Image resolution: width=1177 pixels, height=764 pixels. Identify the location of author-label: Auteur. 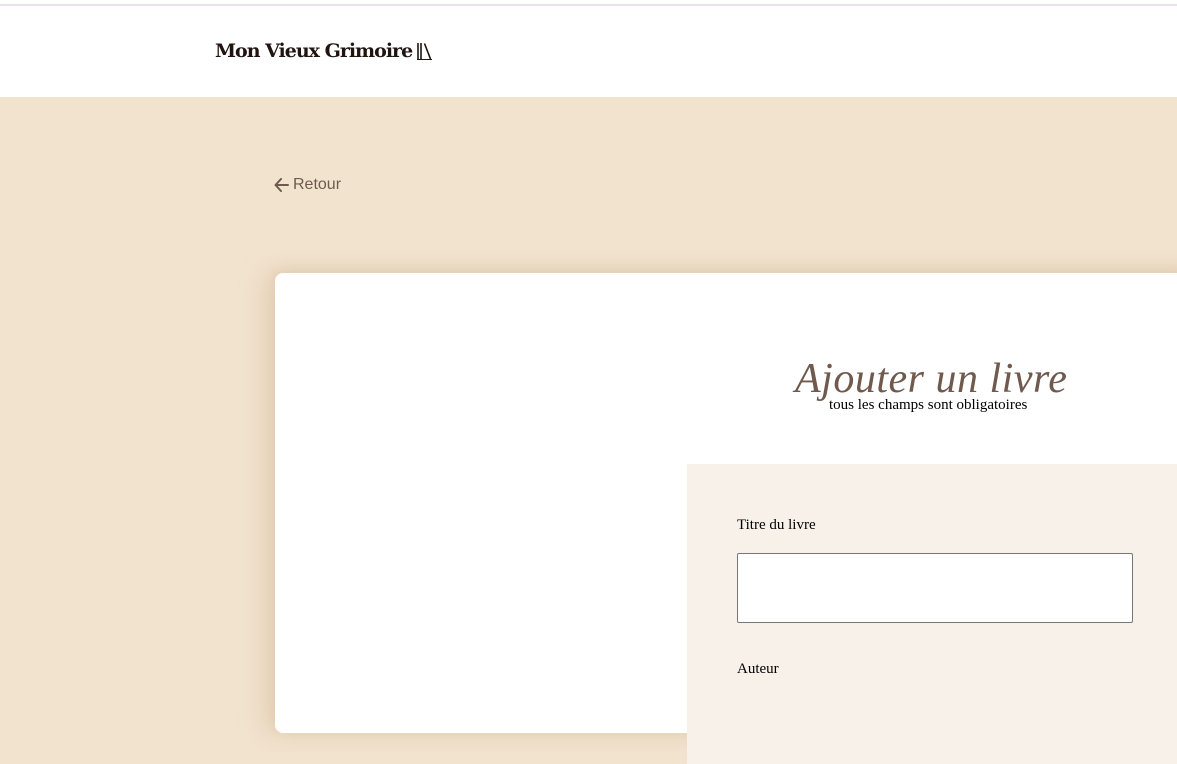
(758, 669).